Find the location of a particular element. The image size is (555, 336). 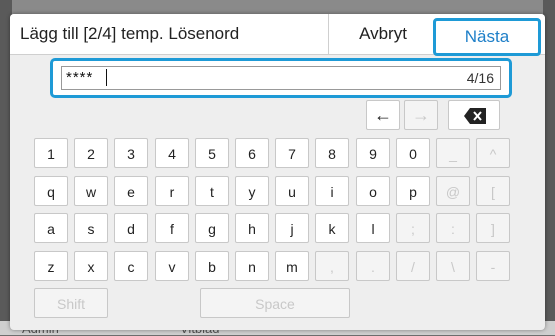

key: t is located at coordinates (212, 191).